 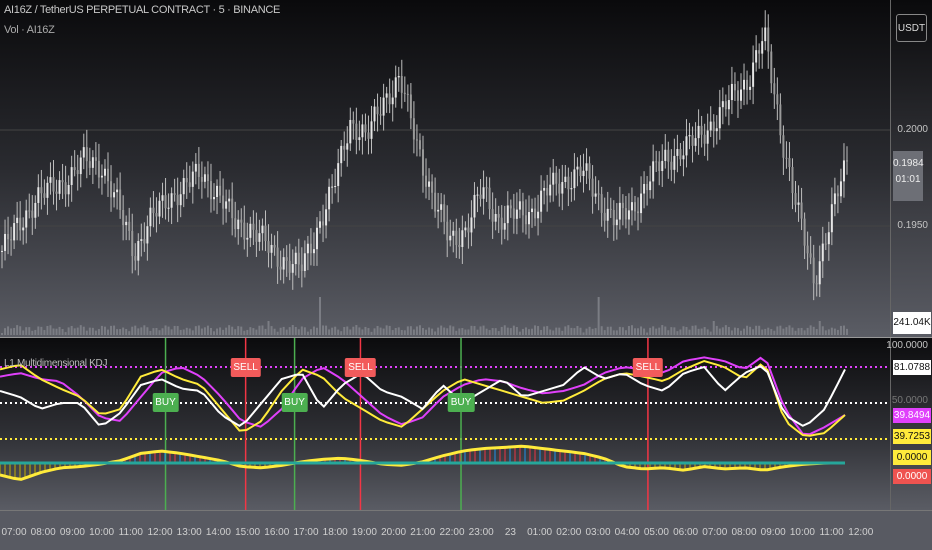 What do you see at coordinates (911, 168) in the screenshot?
I see `price-axis: USDT 0.2000 0.1950 0.1984 01:01 241.04K` at bounding box center [911, 168].